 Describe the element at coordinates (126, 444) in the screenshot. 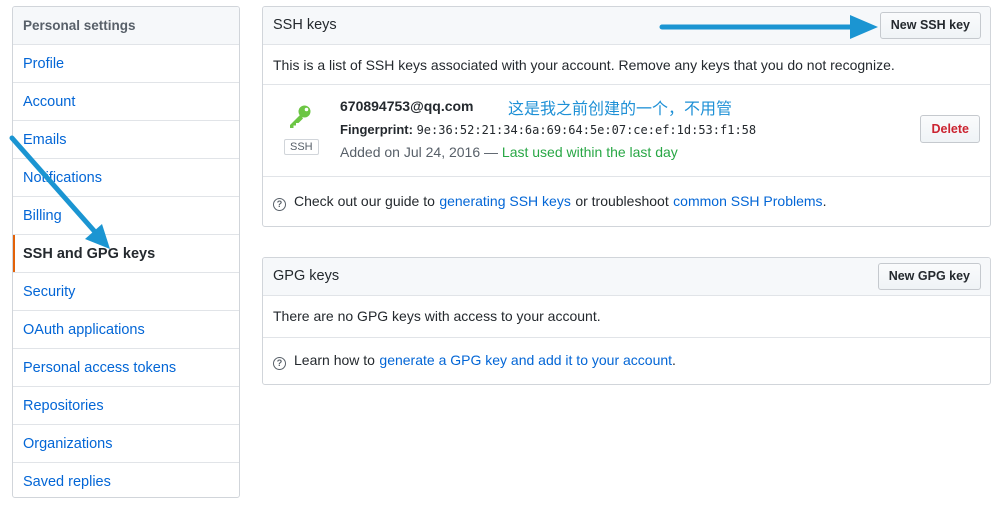

I see `sidebar-item-organizations: Organizations` at that location.